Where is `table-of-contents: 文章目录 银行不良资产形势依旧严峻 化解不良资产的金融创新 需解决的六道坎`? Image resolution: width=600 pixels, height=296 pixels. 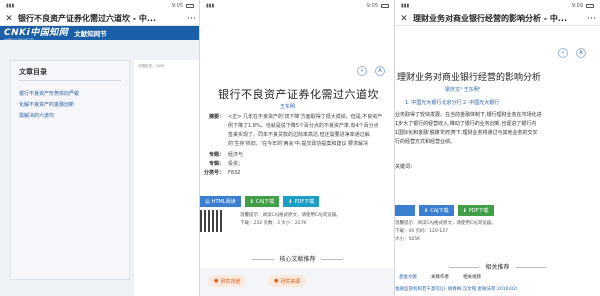 table-of-contents: 文章目录 银行不良资产形势依旧严峻 化解不良资产的金融创新 需解决的六道坎 is located at coordinates (70, 170).